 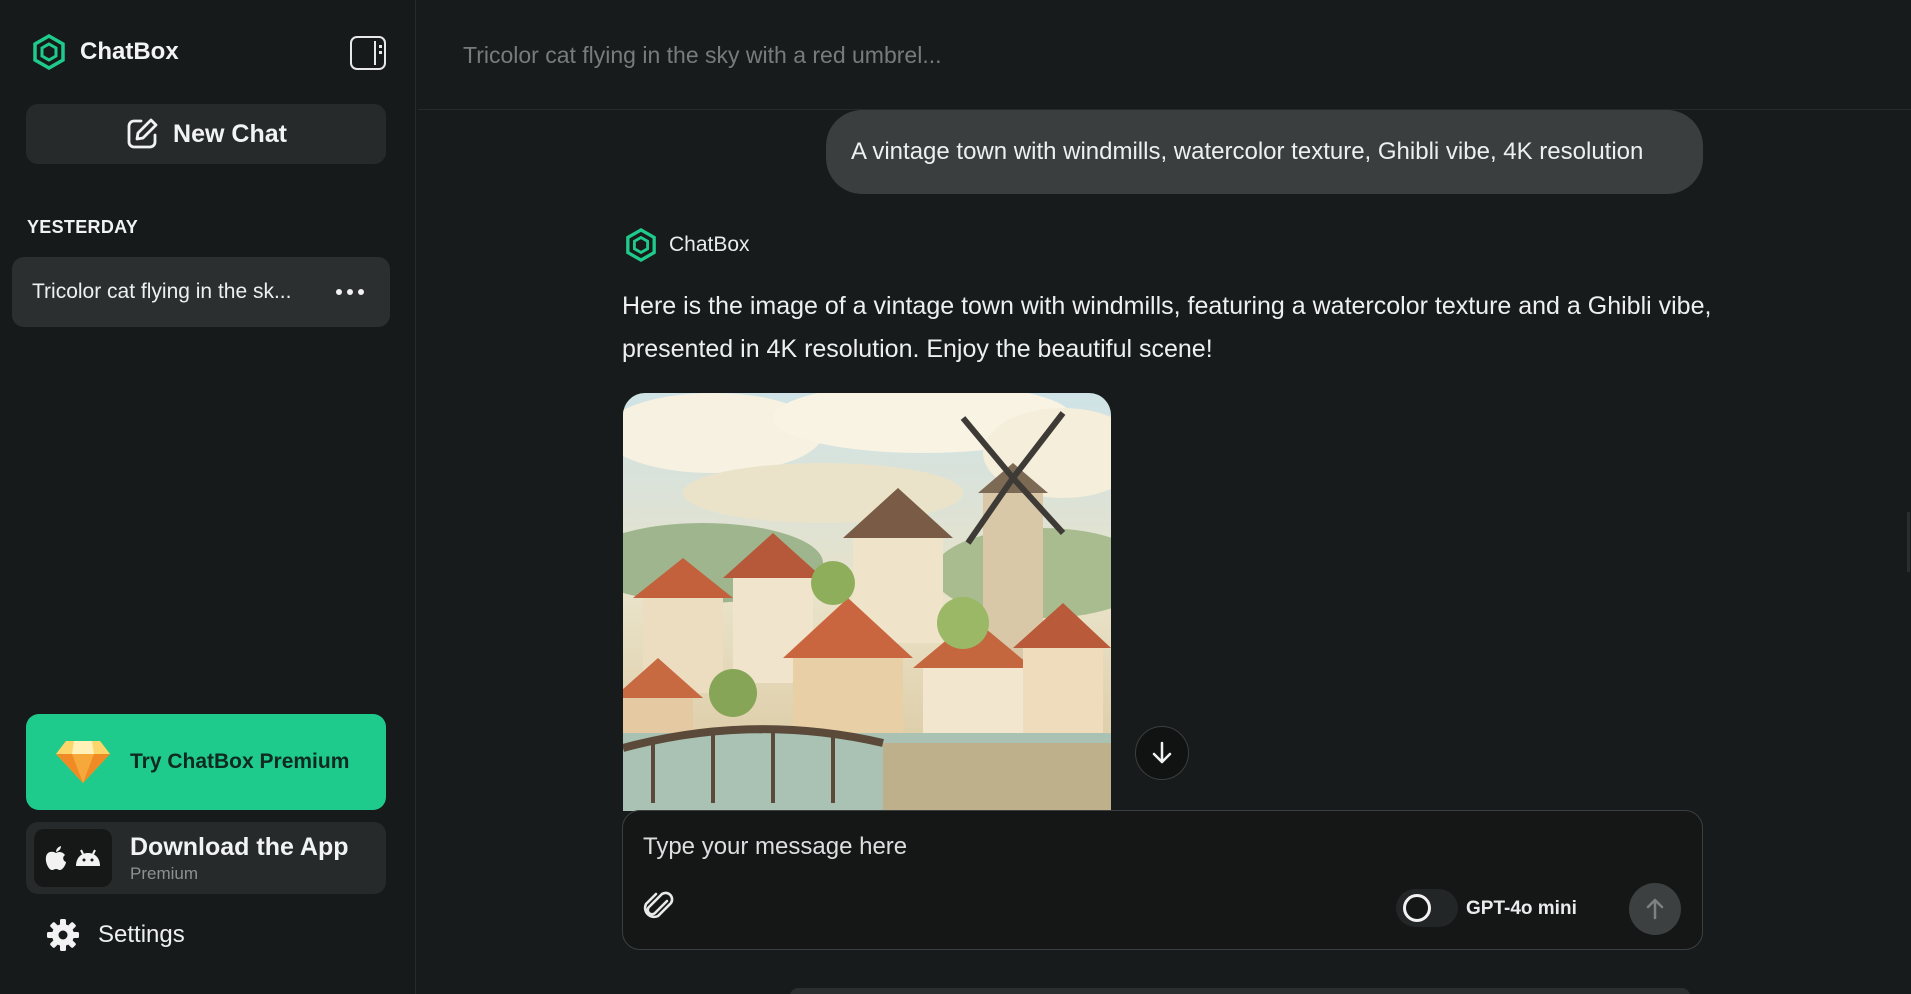 What do you see at coordinates (659, 908) in the screenshot?
I see `paperclip-icon` at bounding box center [659, 908].